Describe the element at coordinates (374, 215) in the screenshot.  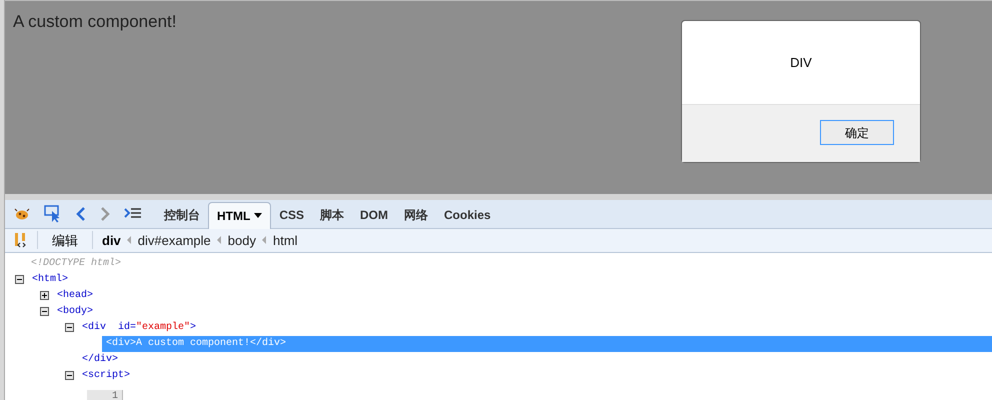
I see `panel-tab: DOM` at that location.